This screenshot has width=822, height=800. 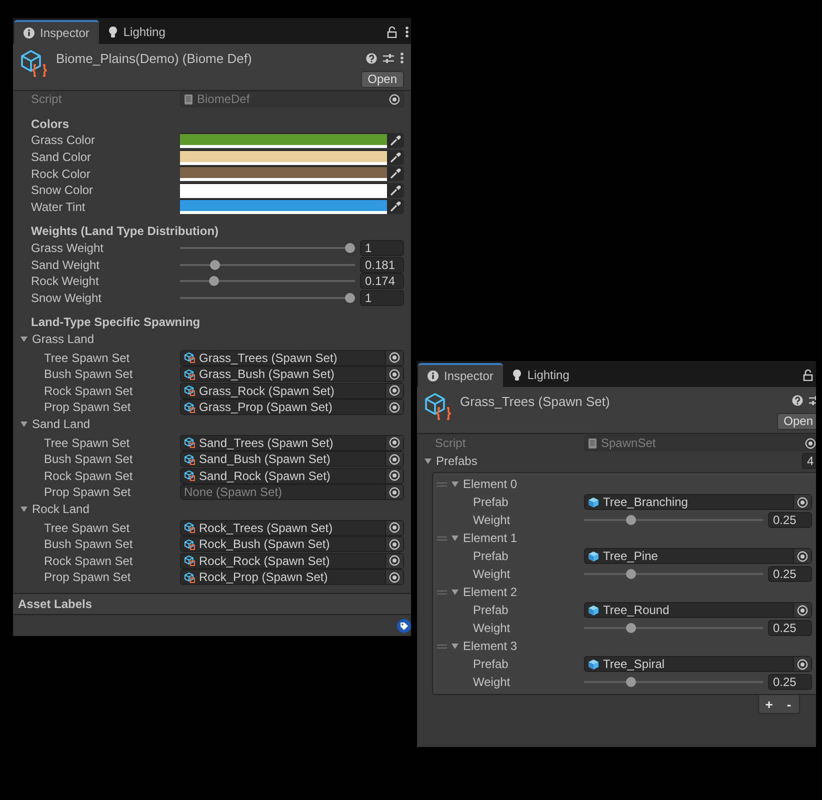 What do you see at coordinates (292, 577) in the screenshot?
I see `object-field: Rock_Prop (Spawn Set)` at bounding box center [292, 577].